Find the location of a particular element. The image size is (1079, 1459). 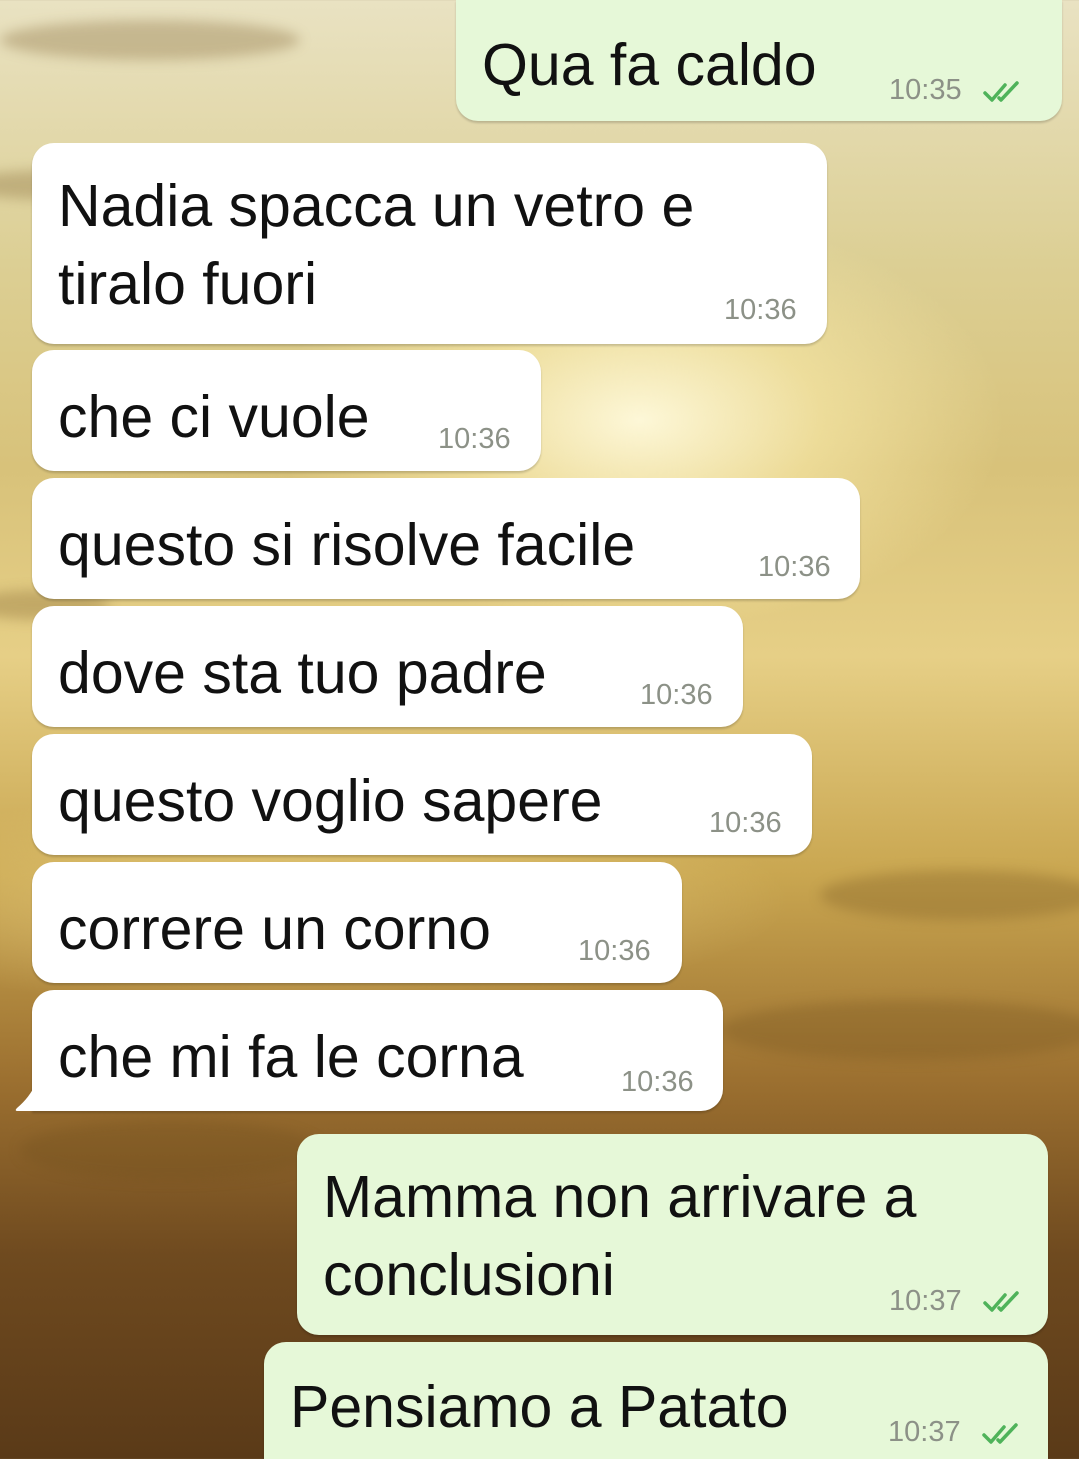

message-text: correre un corno is located at coordinates (274, 929).